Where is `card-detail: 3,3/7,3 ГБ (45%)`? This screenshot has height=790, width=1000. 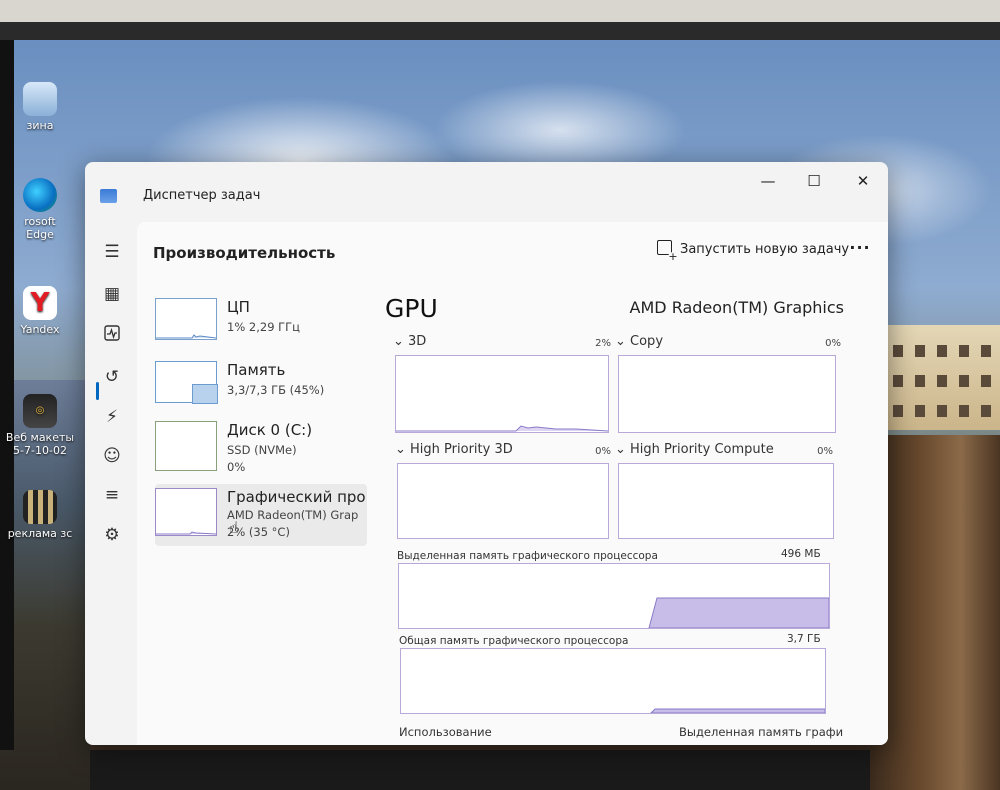
card-detail: 3,3/7,3 ГБ (45%) is located at coordinates (276, 390).